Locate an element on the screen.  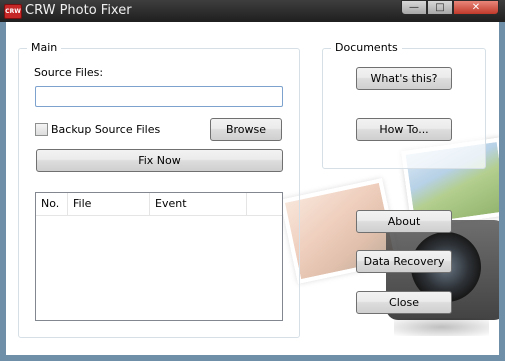
window-close-button: ✕ is located at coordinates (476, 7).